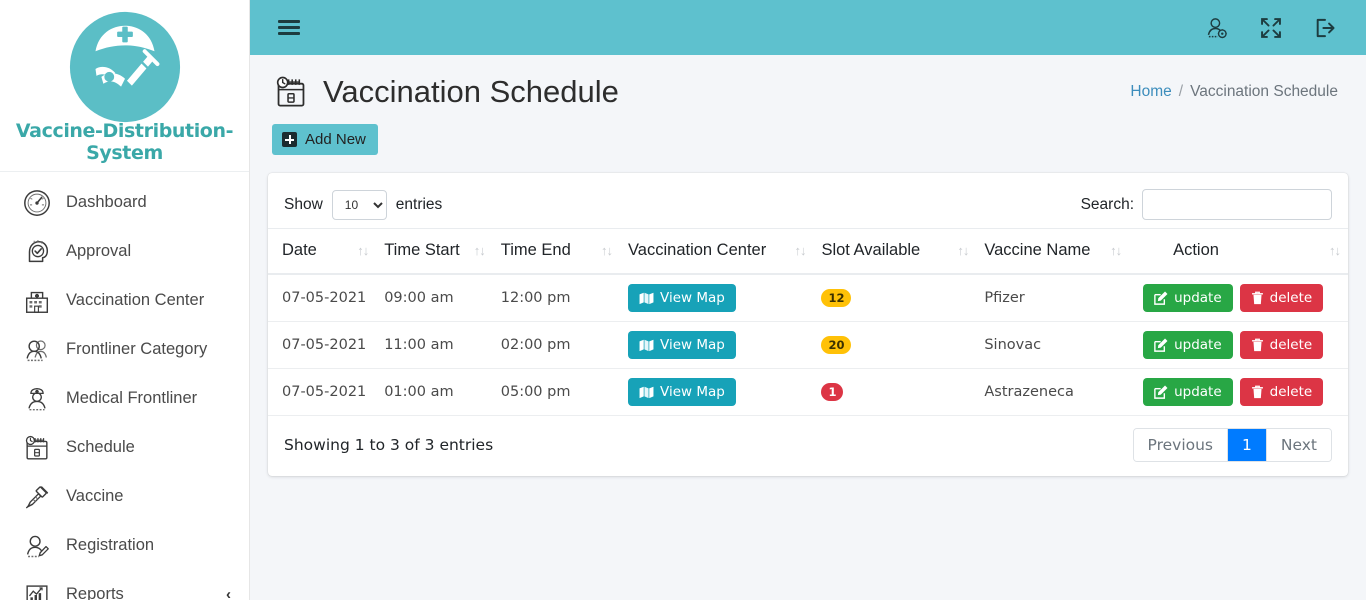 The height and width of the screenshot is (600, 1366). What do you see at coordinates (1238, 251) in the screenshot?
I see `column-header-action: Action ↑↓` at bounding box center [1238, 251].